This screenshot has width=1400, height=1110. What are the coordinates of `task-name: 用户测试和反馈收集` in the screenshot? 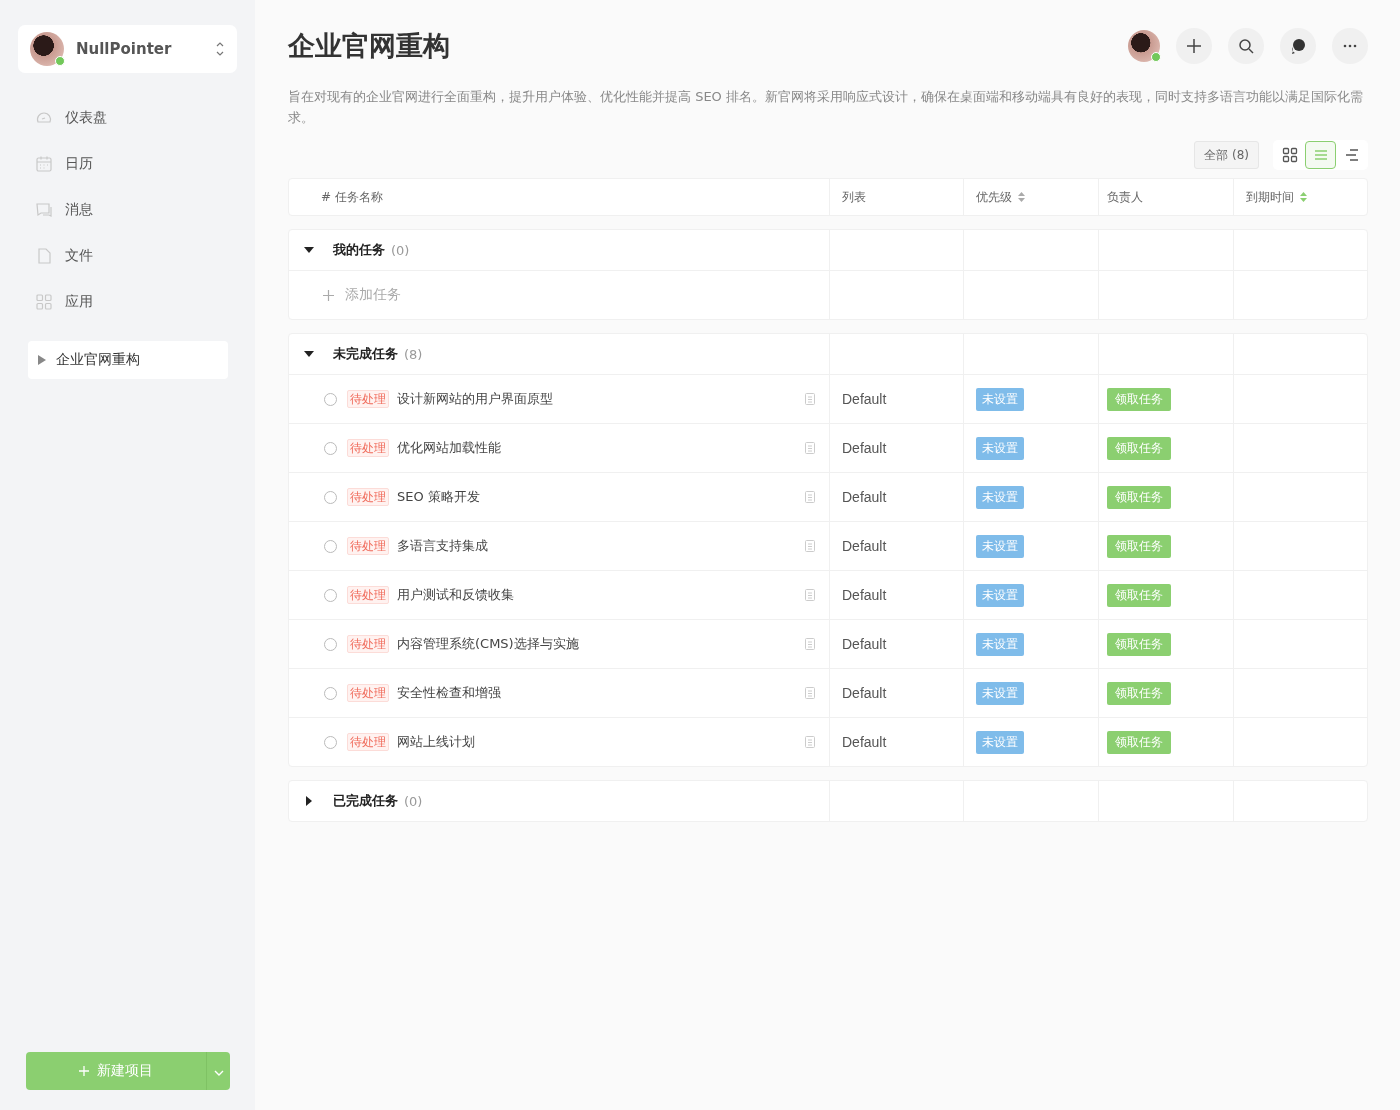 It's located at (601, 595).